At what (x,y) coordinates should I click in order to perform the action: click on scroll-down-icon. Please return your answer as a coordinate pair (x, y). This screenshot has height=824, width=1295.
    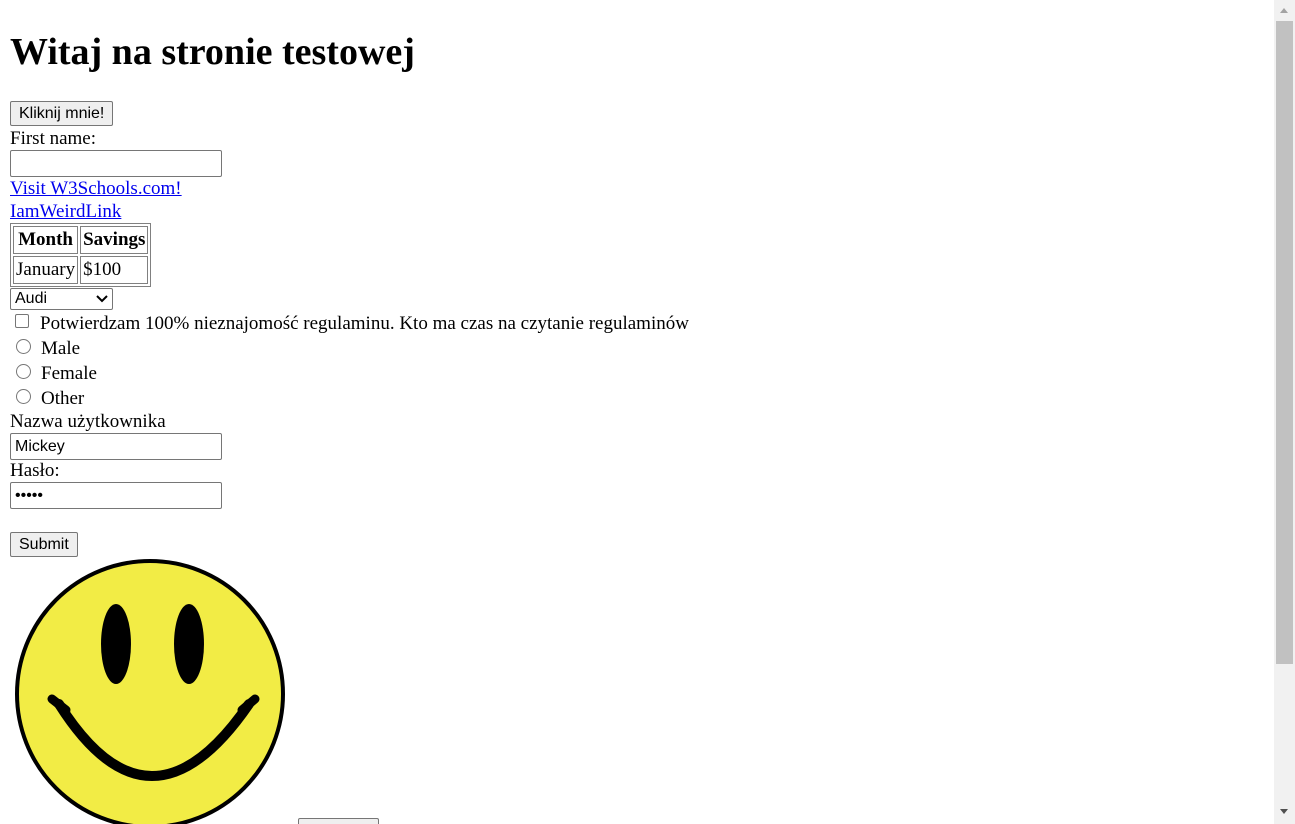
    Looking at the image, I should click on (1284, 811).